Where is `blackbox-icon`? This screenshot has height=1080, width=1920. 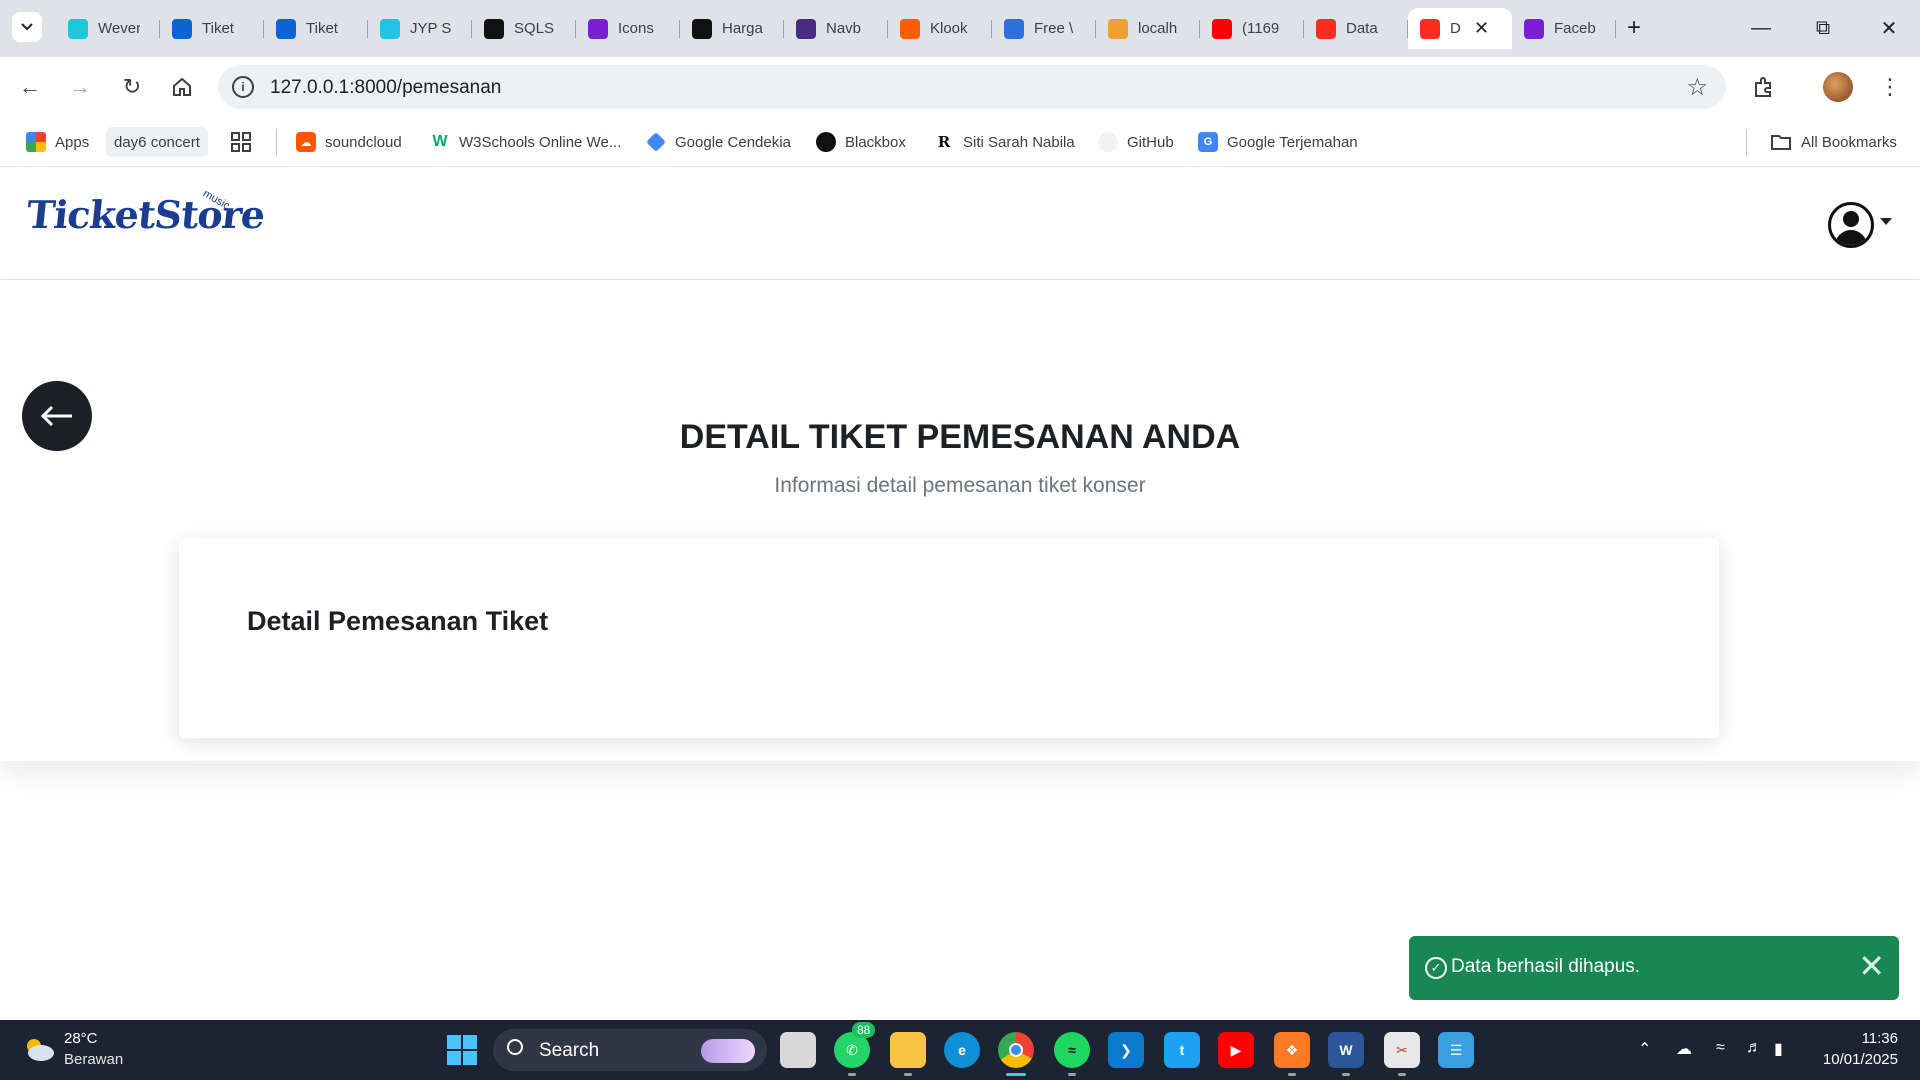 blackbox-icon is located at coordinates (826, 142).